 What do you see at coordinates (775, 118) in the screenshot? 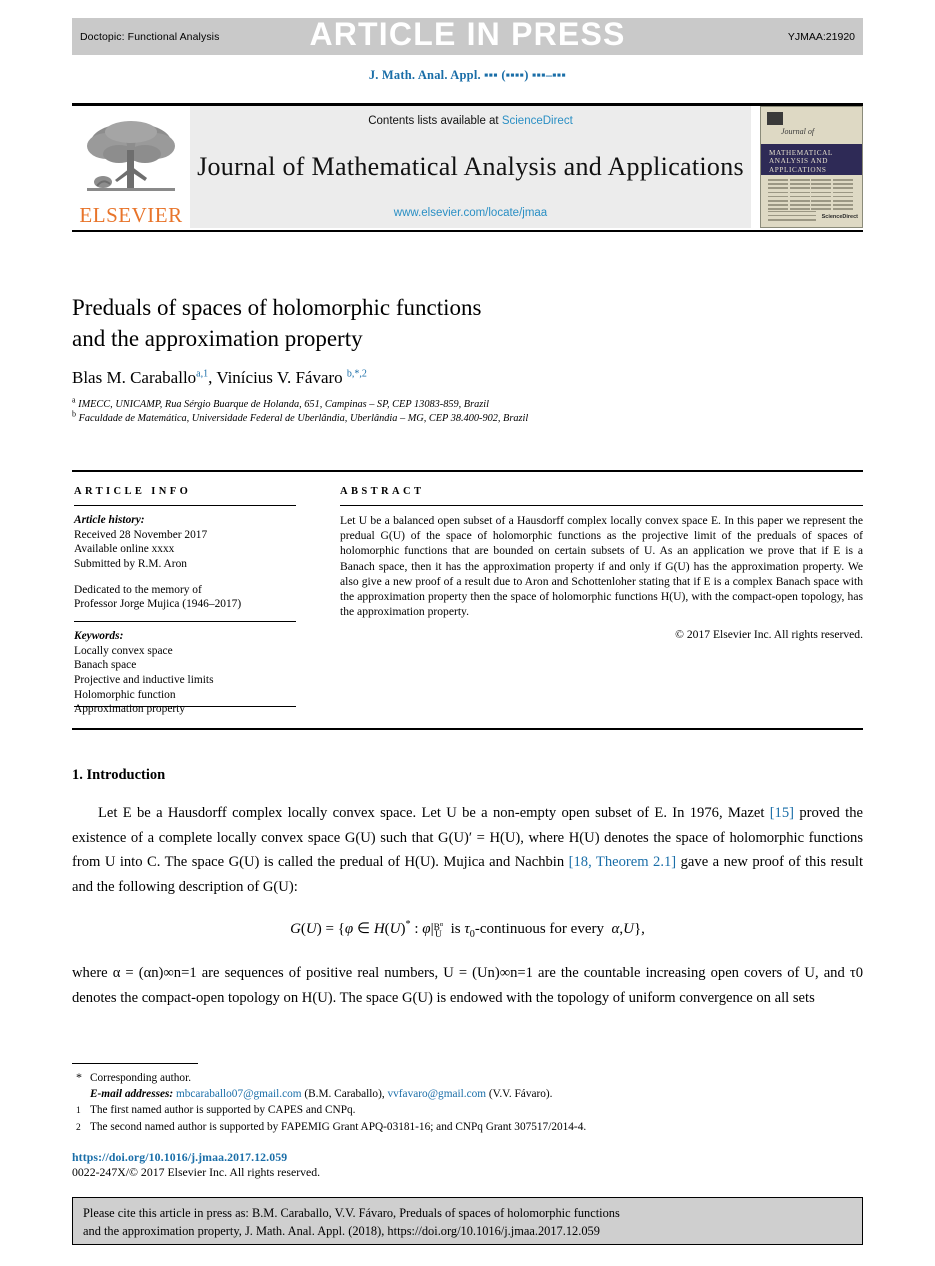
I see `cover-publisher-logo-icon` at bounding box center [775, 118].